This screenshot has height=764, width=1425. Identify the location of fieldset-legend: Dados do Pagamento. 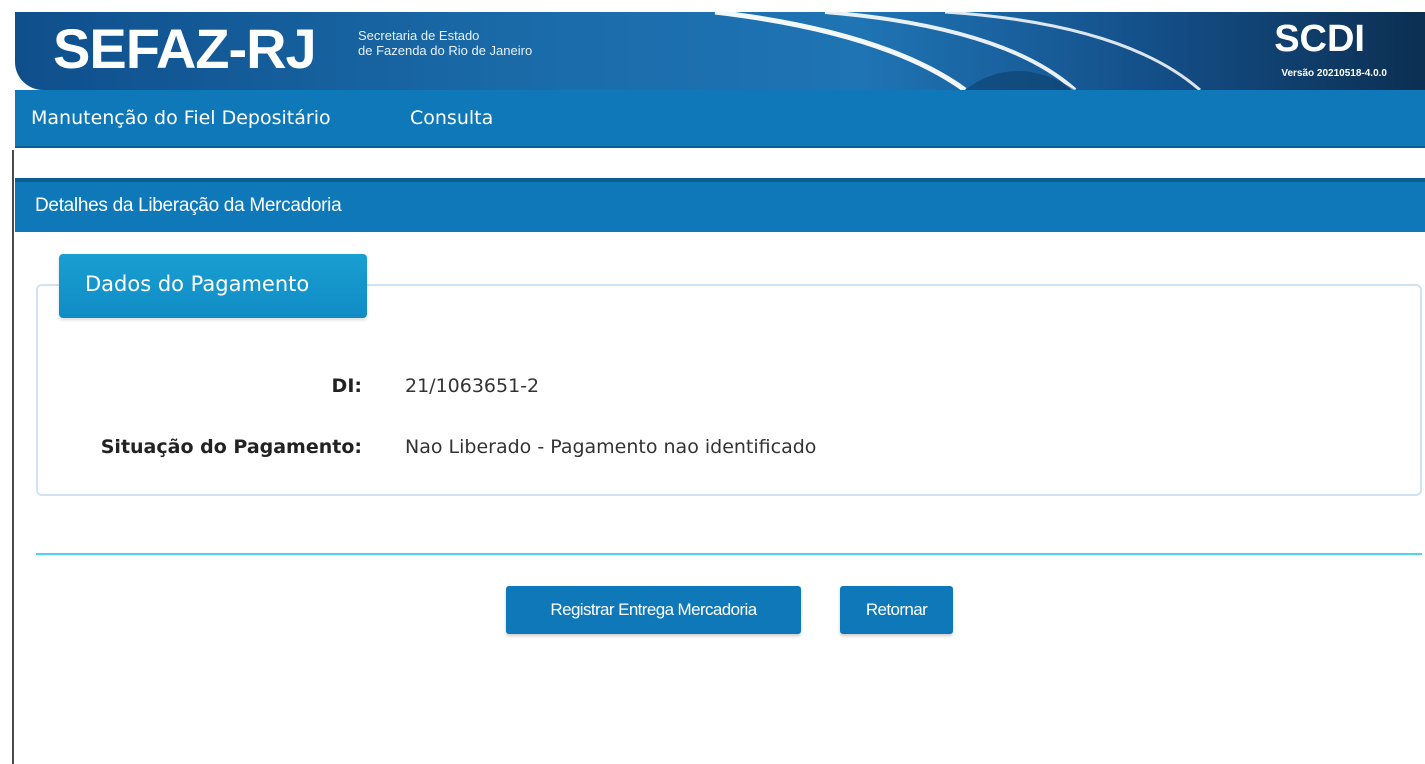
(213, 286).